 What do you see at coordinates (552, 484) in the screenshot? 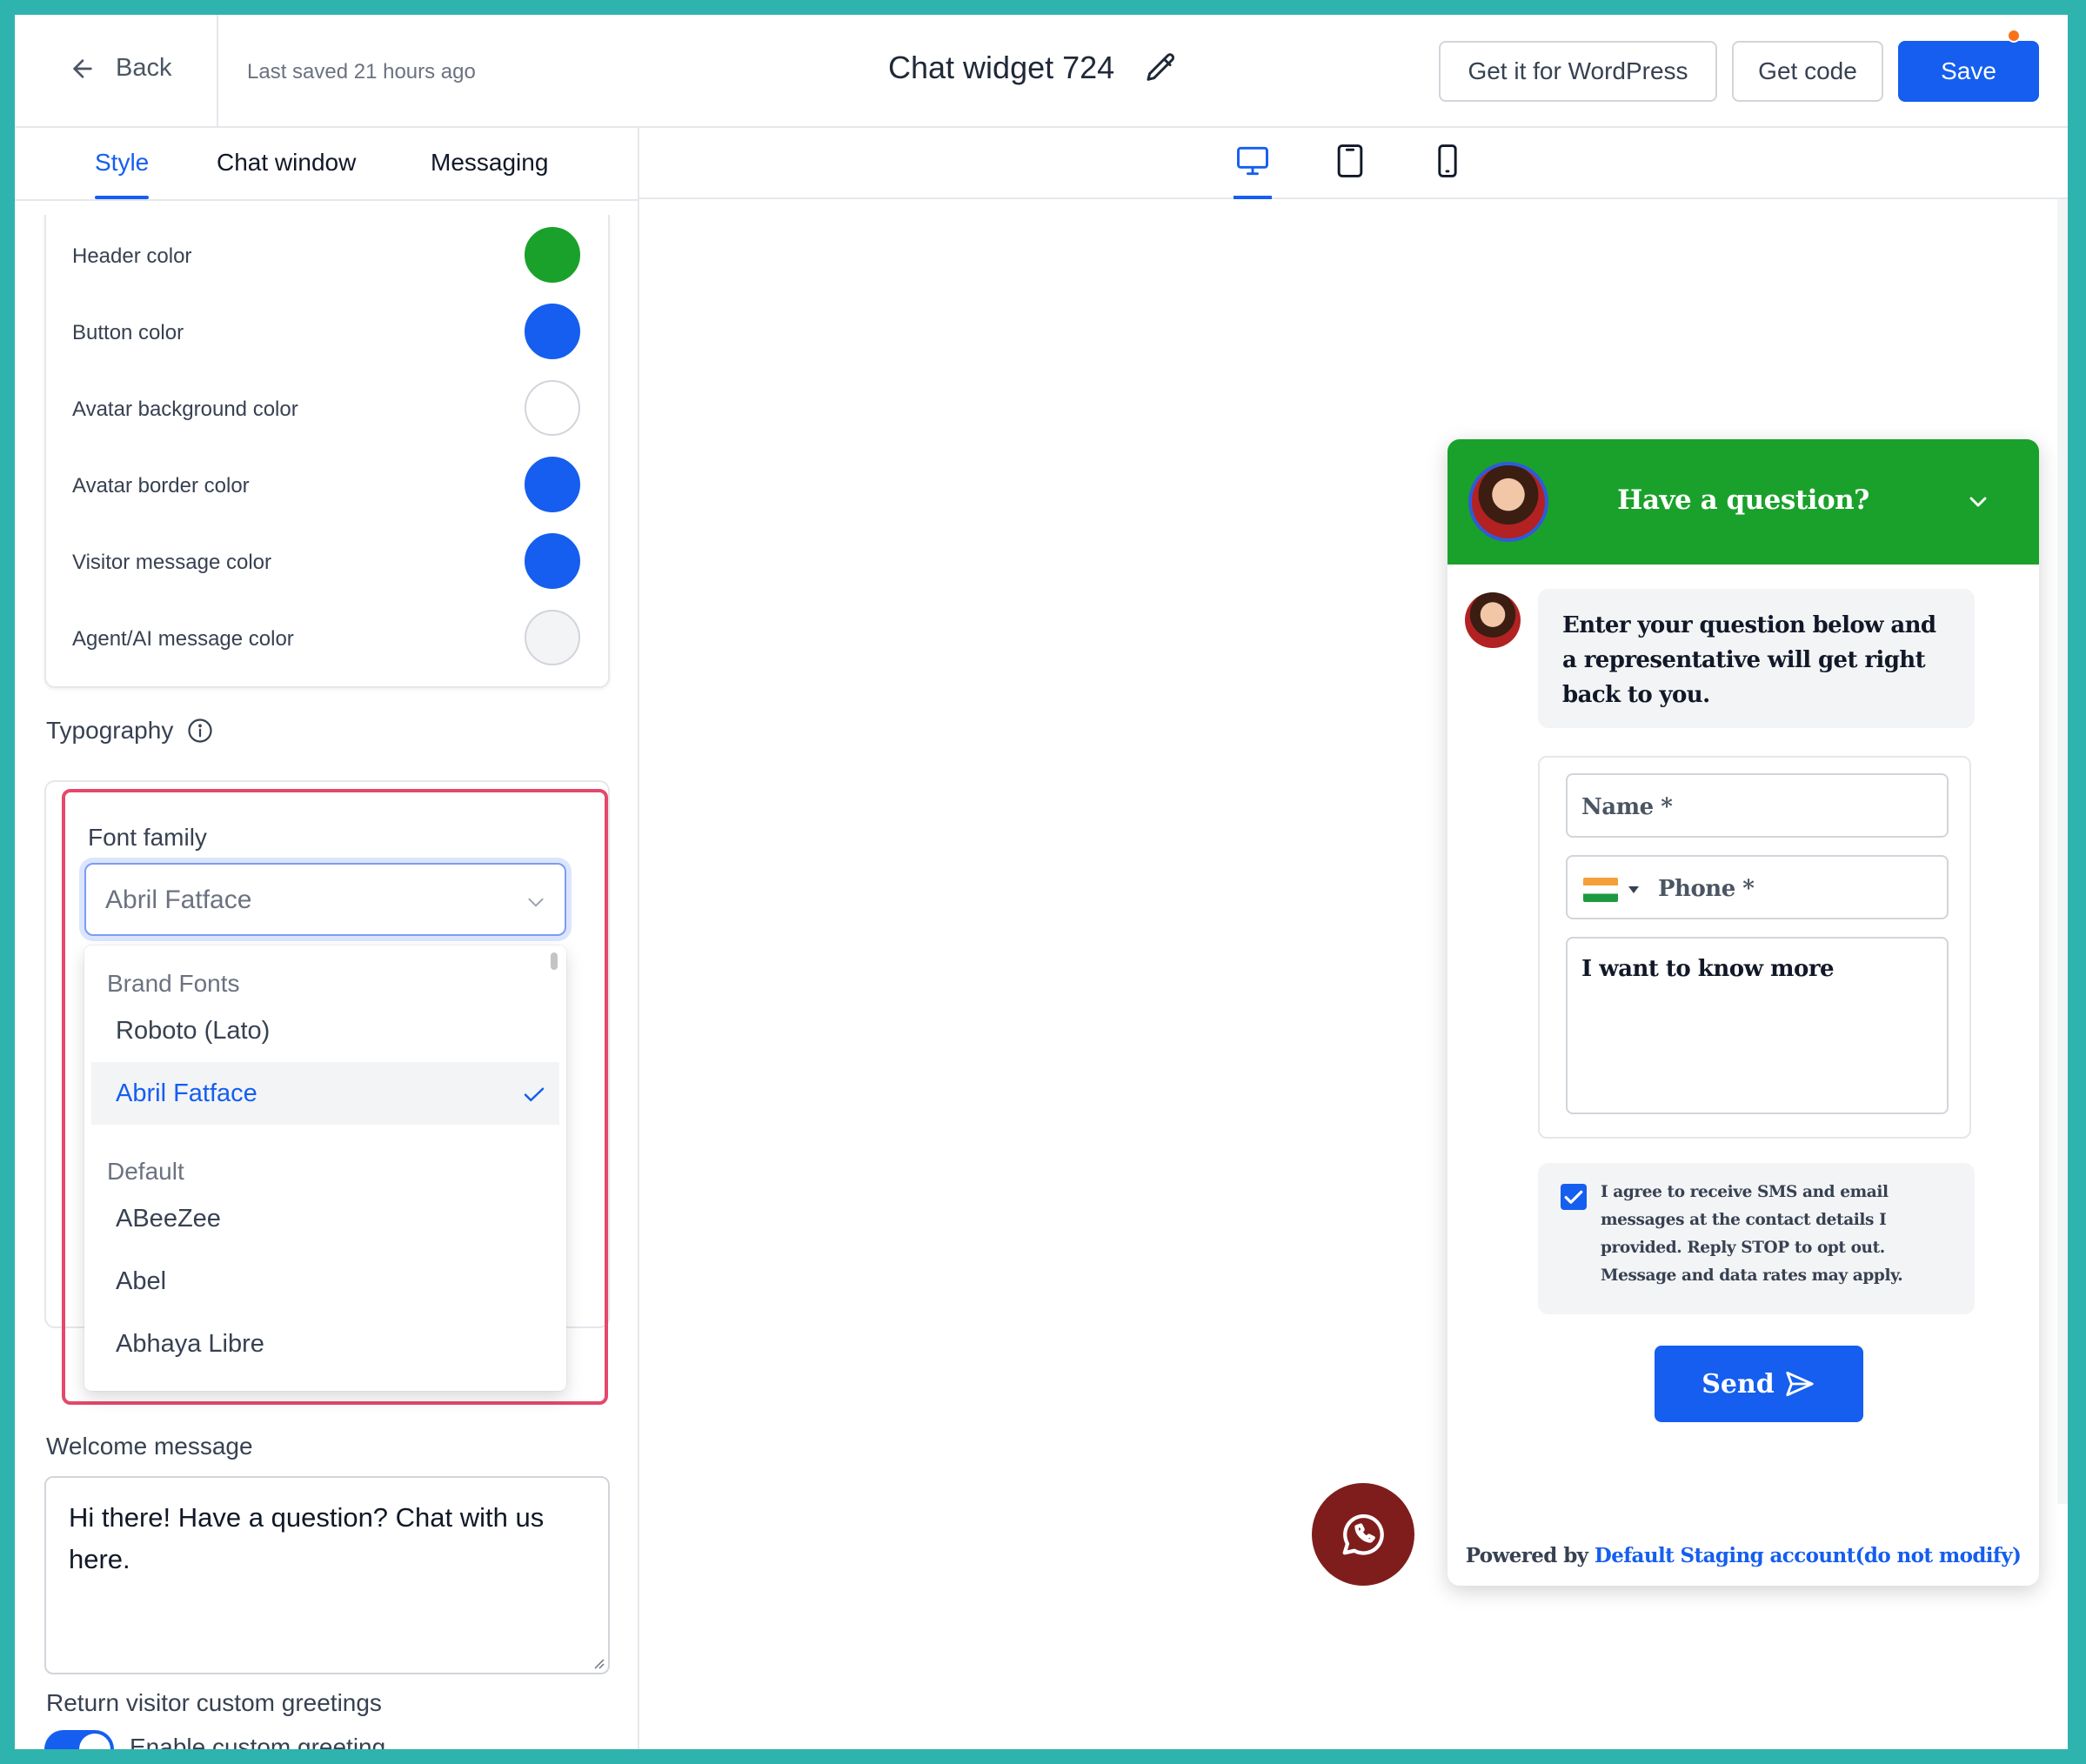
I see `avatar-border-color-swatch` at bounding box center [552, 484].